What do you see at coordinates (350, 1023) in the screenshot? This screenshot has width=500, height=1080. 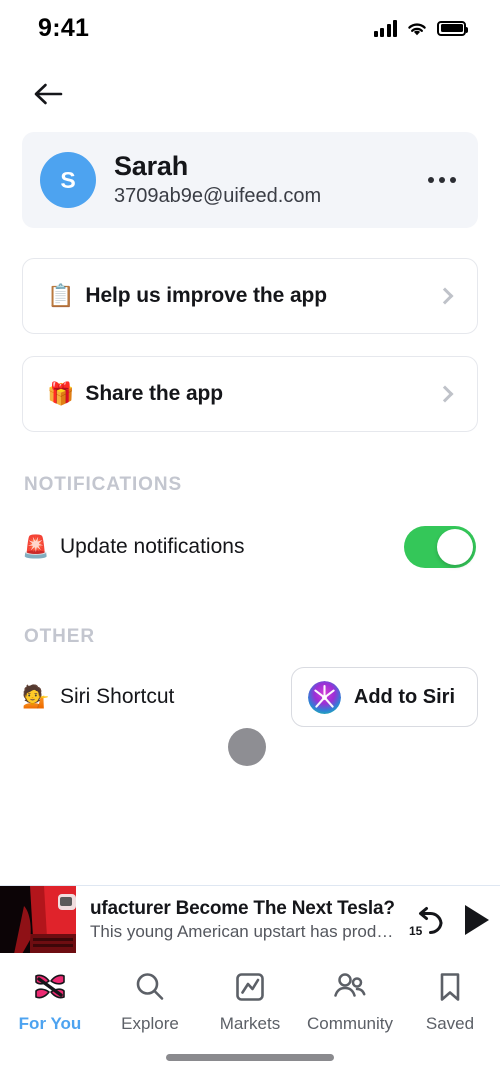 I see `tab-community-label: Community` at bounding box center [350, 1023].